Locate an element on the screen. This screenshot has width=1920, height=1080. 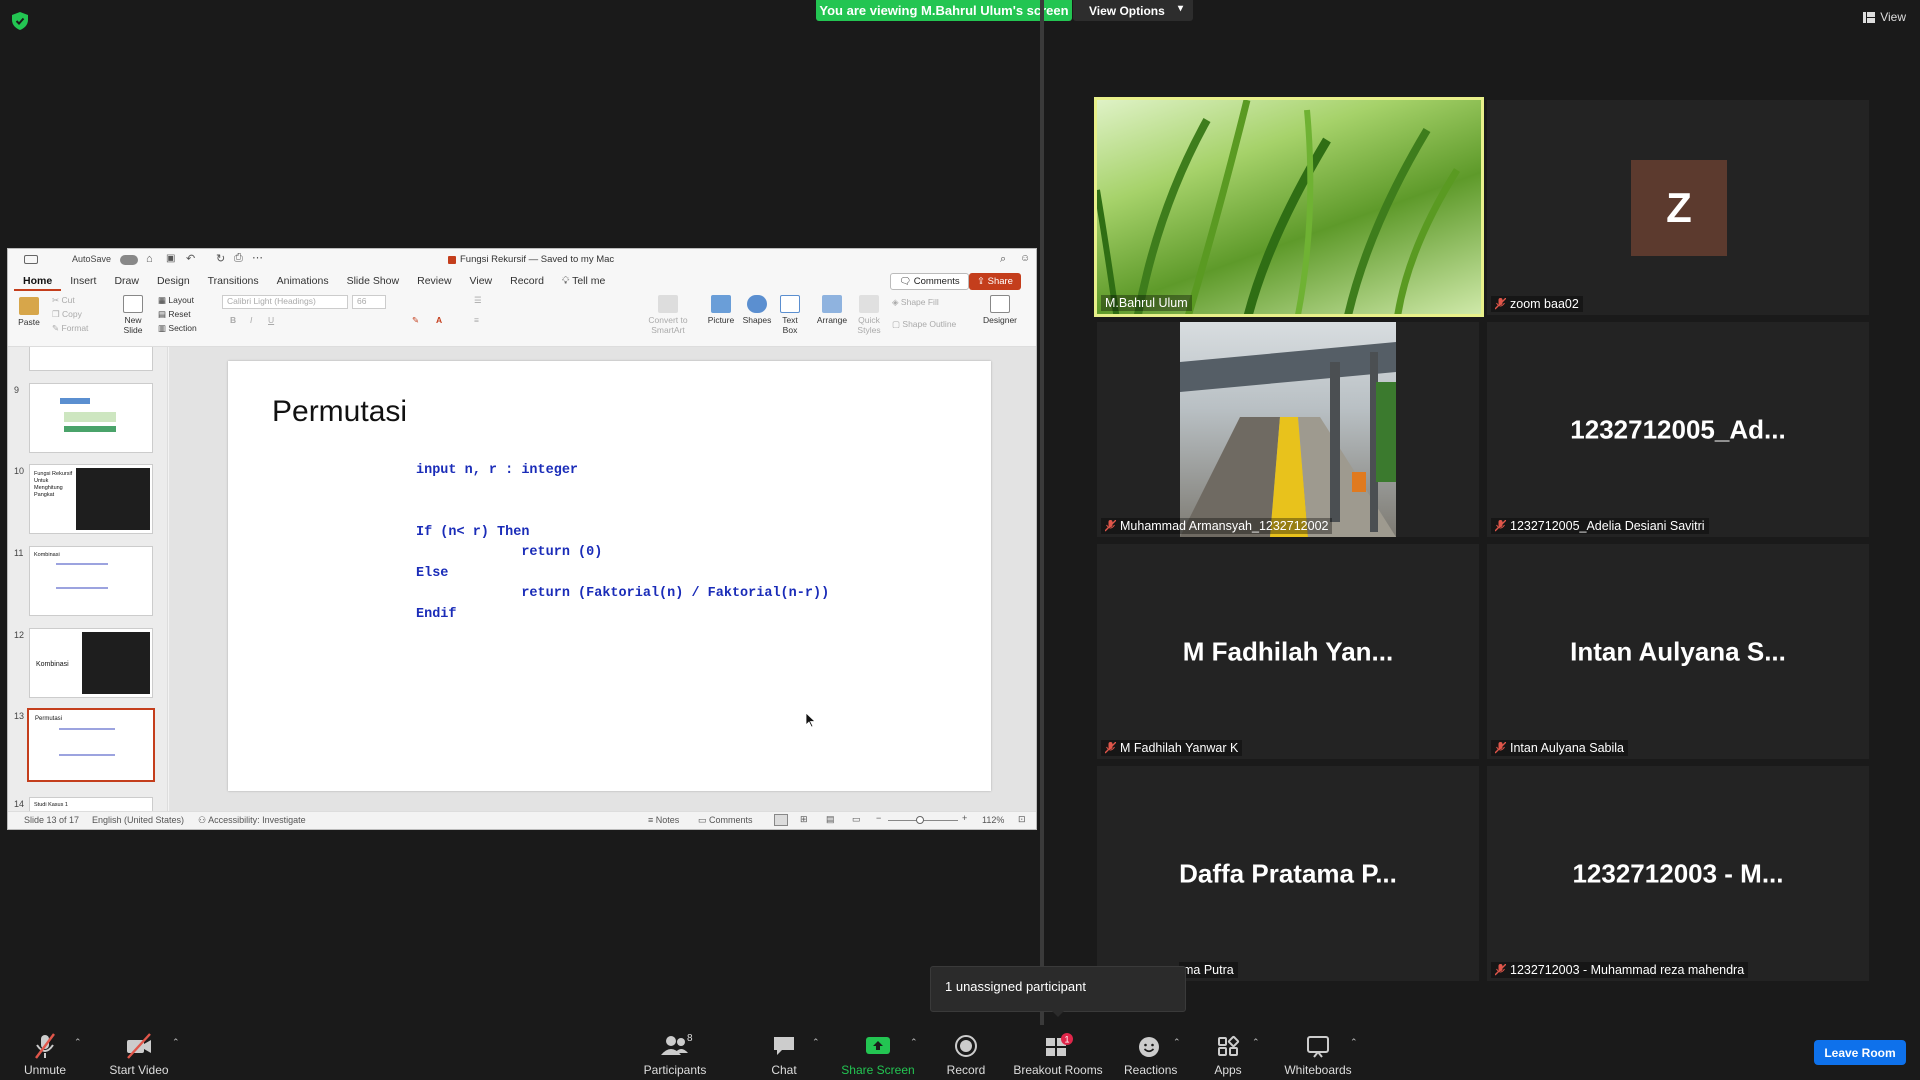
video-options-caret: ⌃ is located at coordinates (176, 1042).